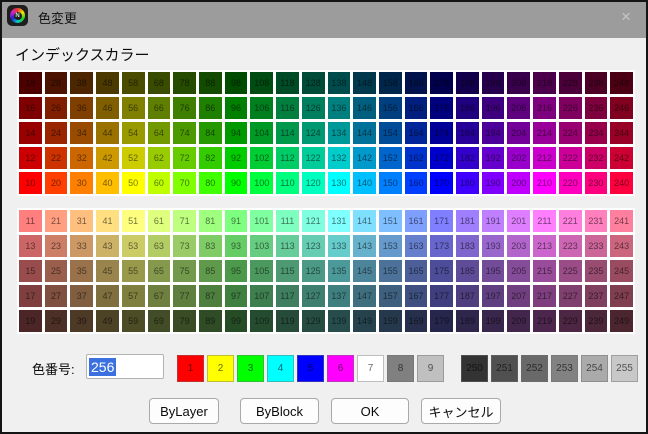 This screenshot has width=648, height=434. What do you see at coordinates (287, 221) in the screenshot?
I see `color-swatch-111: 111` at bounding box center [287, 221].